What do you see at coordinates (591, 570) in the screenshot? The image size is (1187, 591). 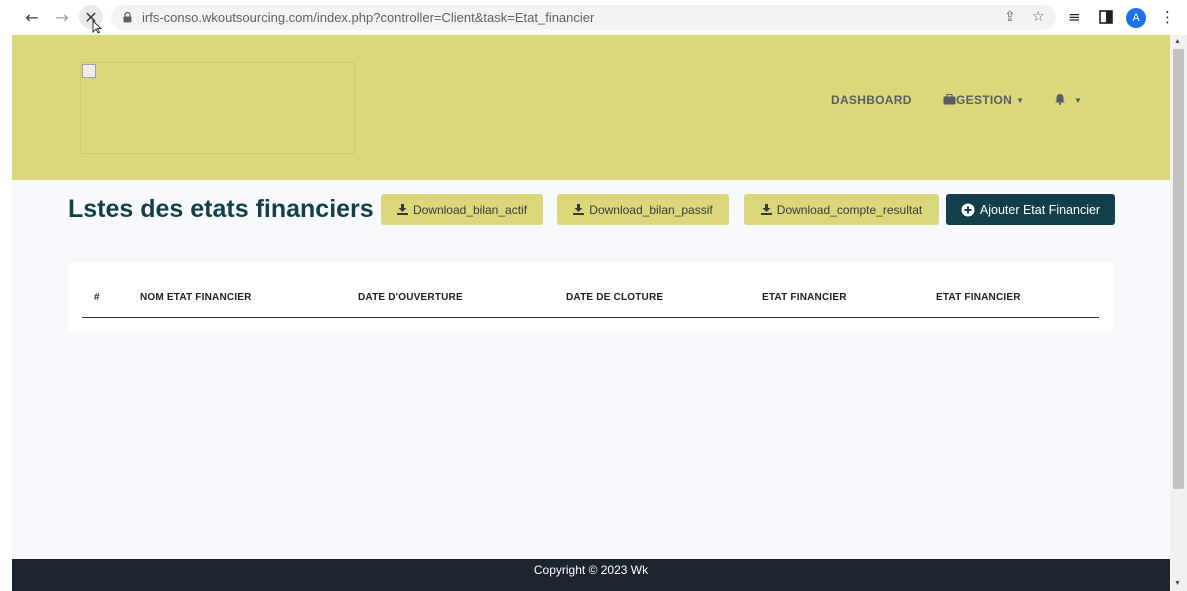 I see `copyright-text: Copyright © 2023 Wk` at bounding box center [591, 570].